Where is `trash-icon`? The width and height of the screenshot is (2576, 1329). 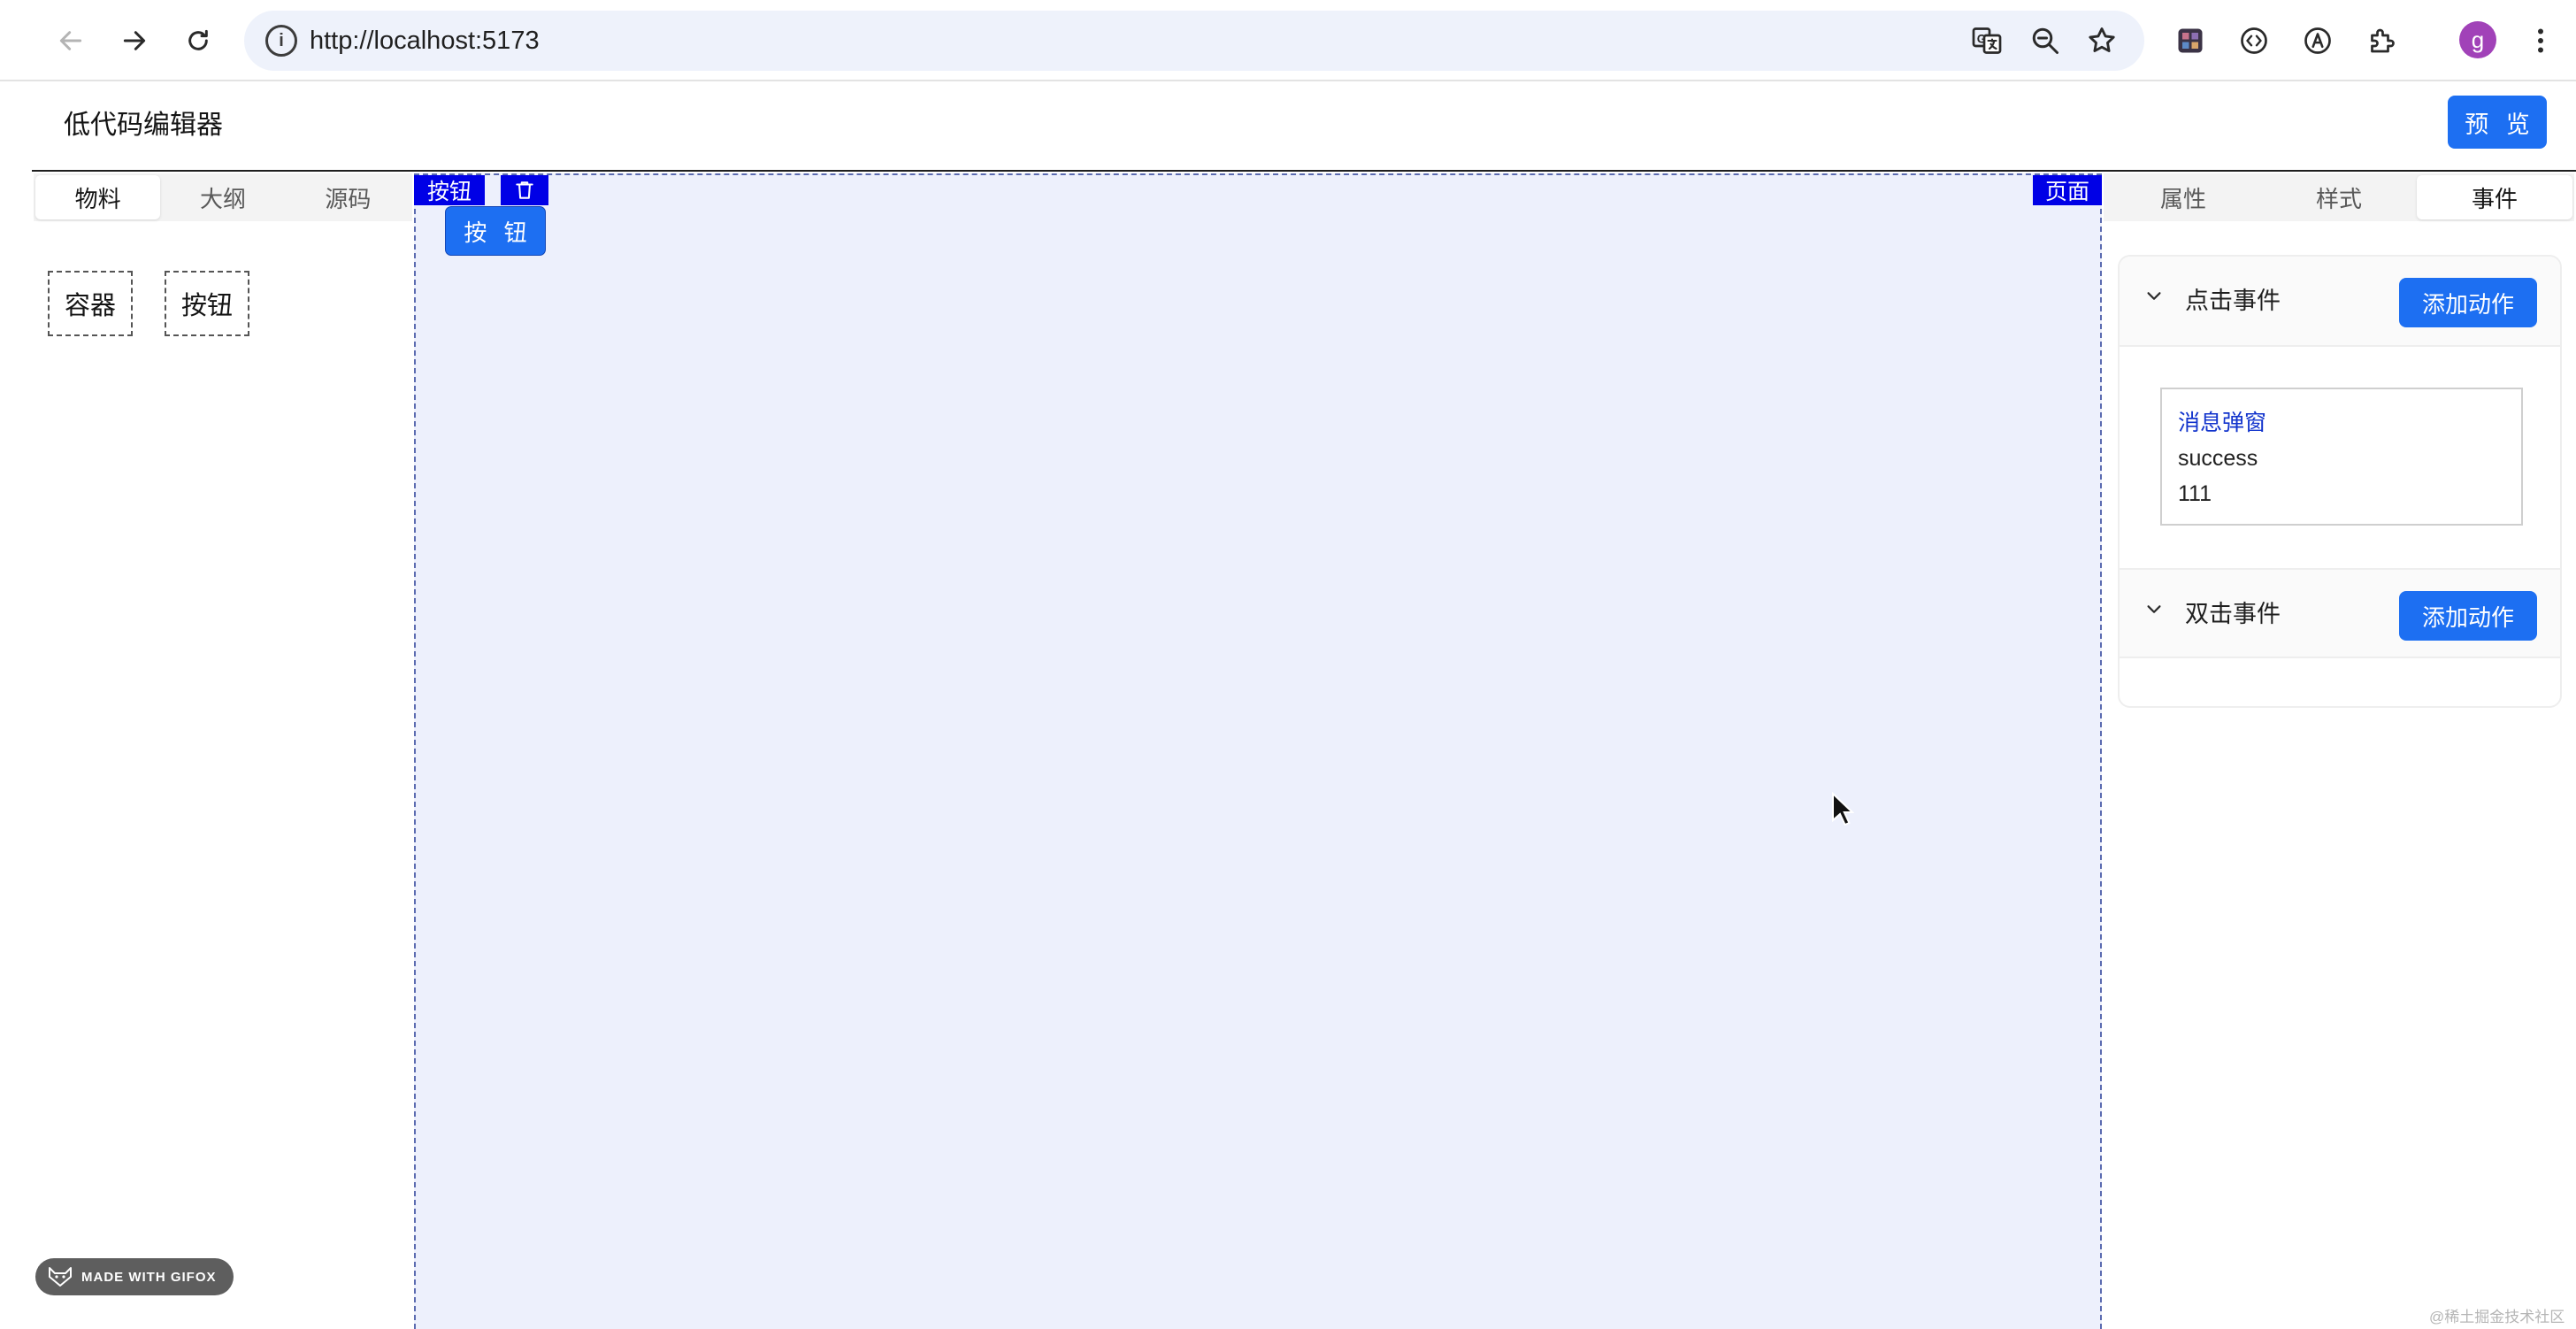 trash-icon is located at coordinates (524, 190).